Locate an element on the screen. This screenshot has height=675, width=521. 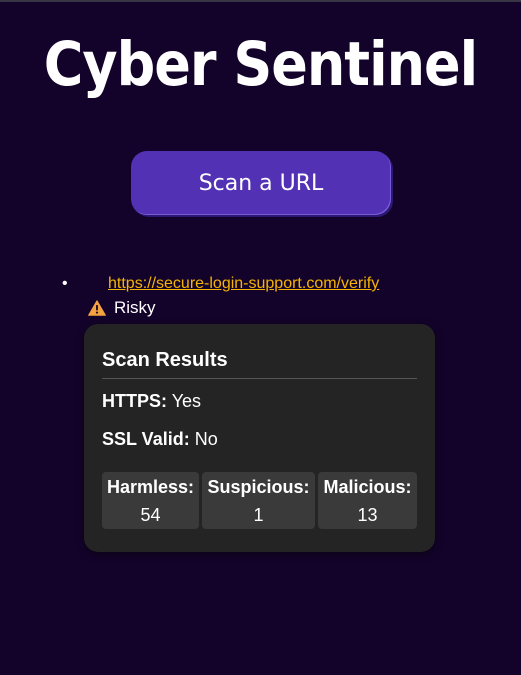
stat-malicious: Malicious: 13 is located at coordinates (367, 500).